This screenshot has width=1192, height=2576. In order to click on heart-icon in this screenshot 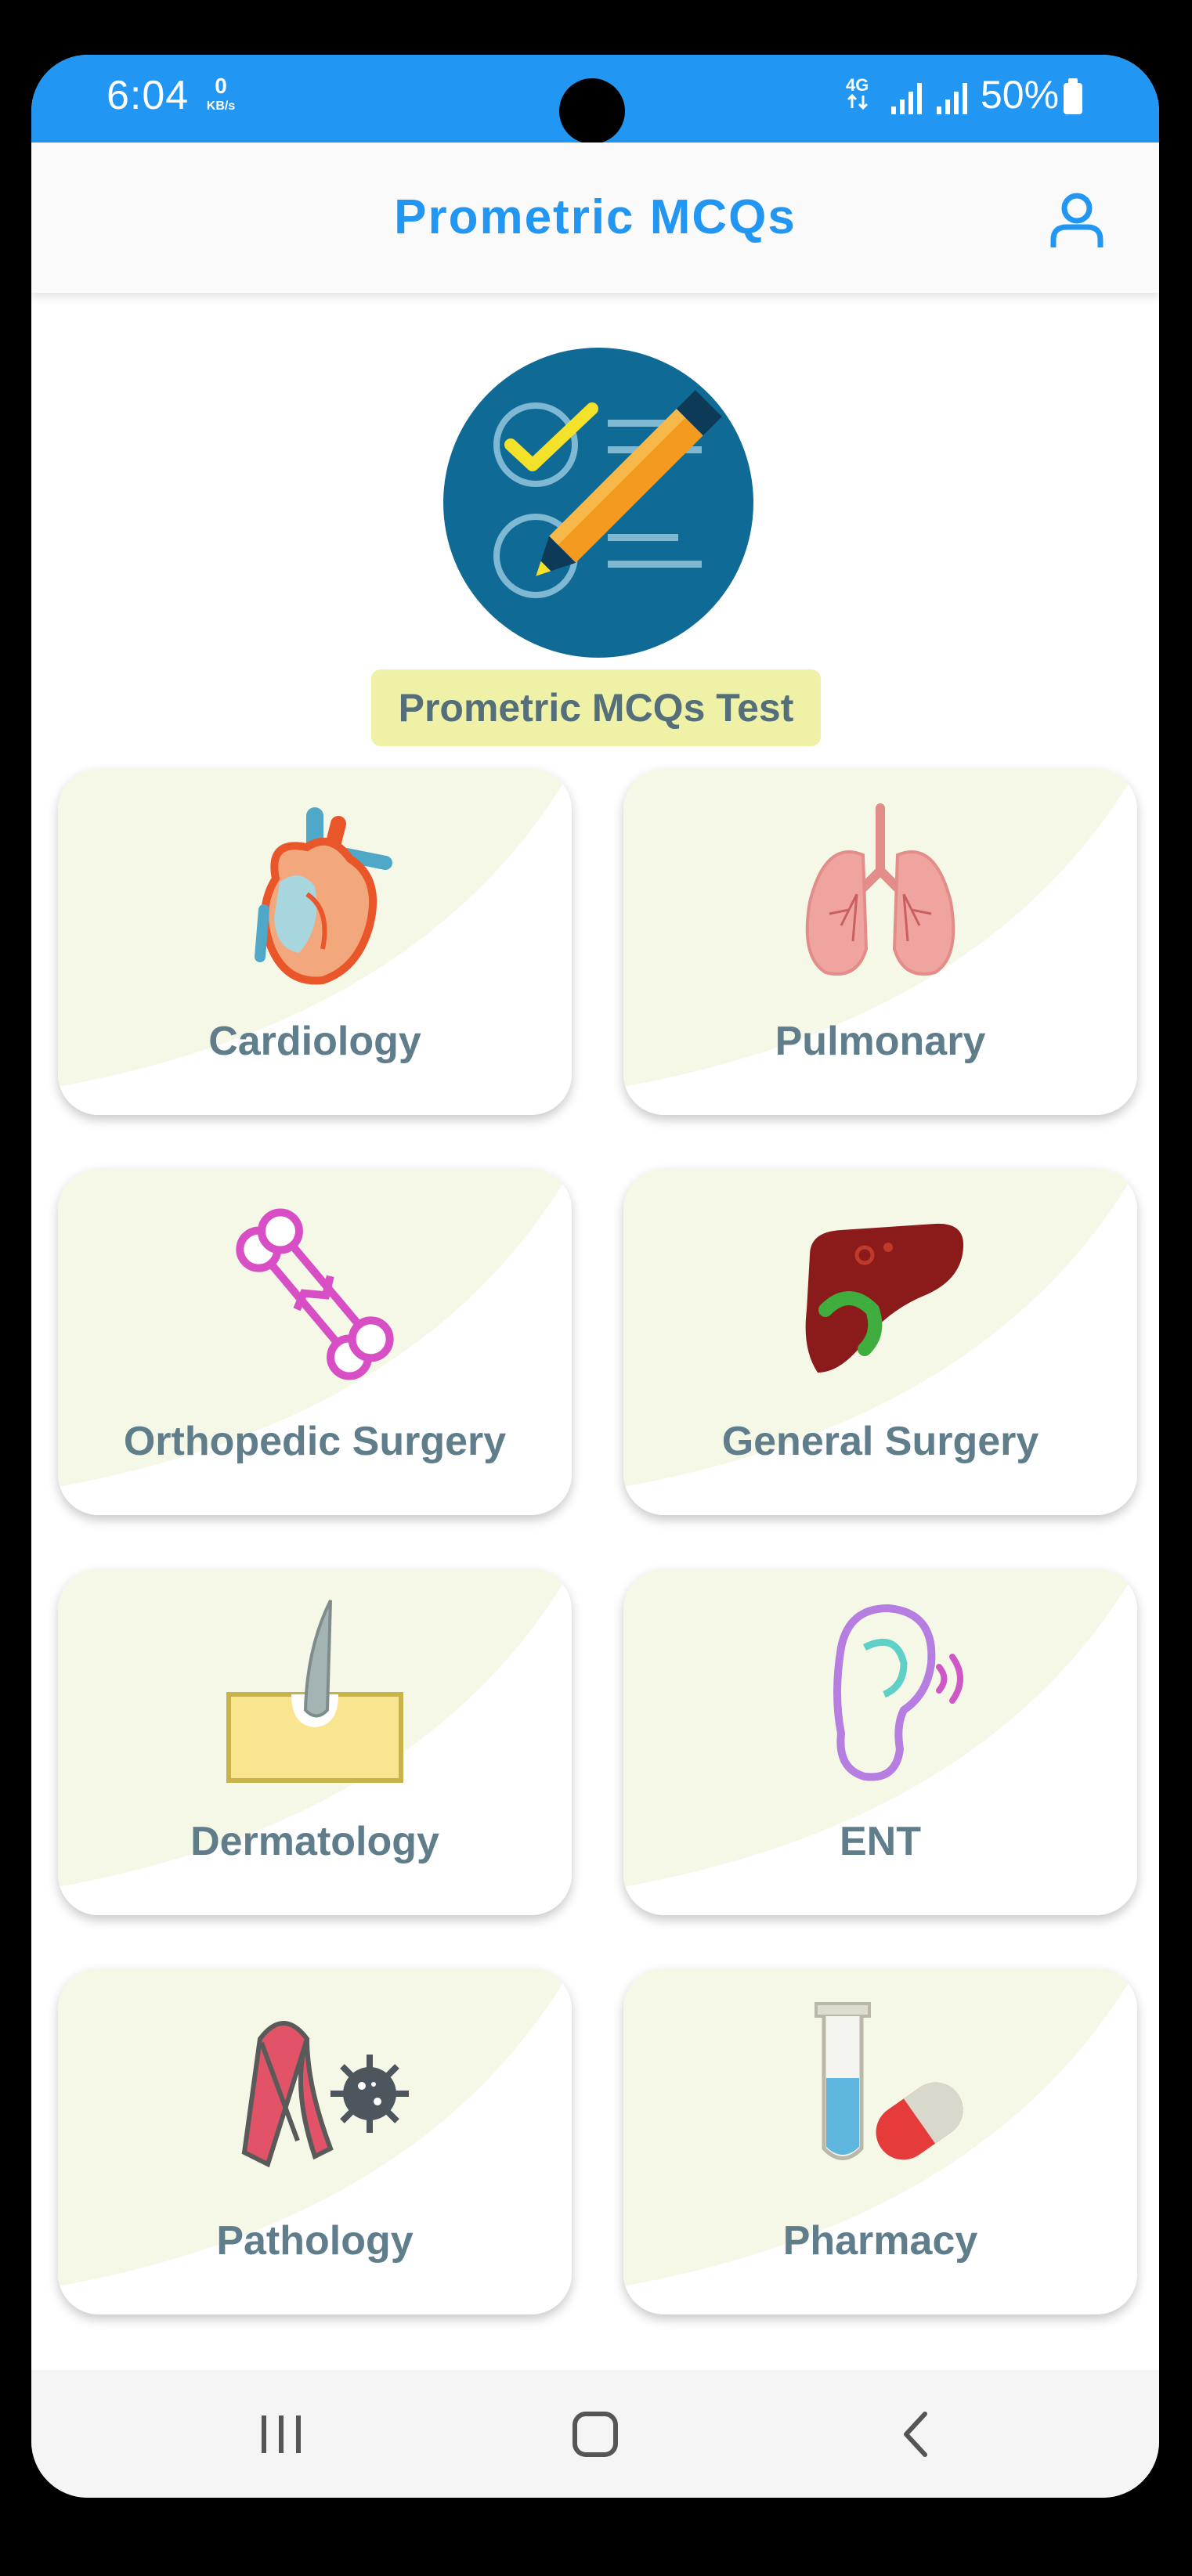, I will do `click(323, 896)`.